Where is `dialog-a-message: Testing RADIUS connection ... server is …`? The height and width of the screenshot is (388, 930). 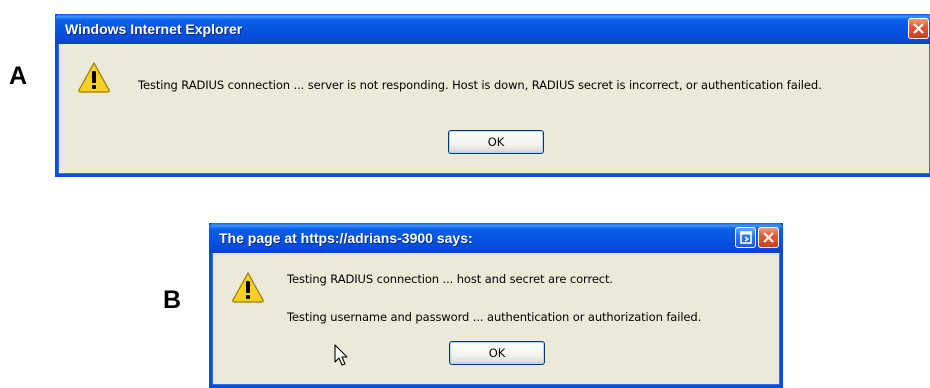
dialog-a-message: Testing RADIUS connection ... server is … is located at coordinates (480, 85).